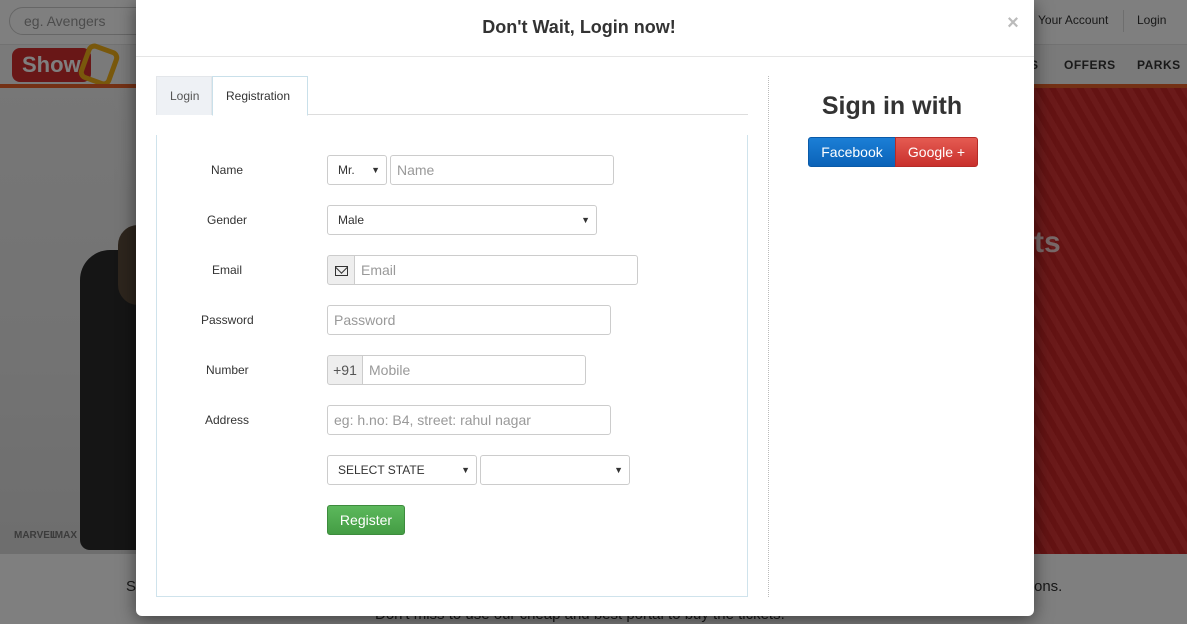  I want to click on title-select: Mr. ▼, so click(357, 170).